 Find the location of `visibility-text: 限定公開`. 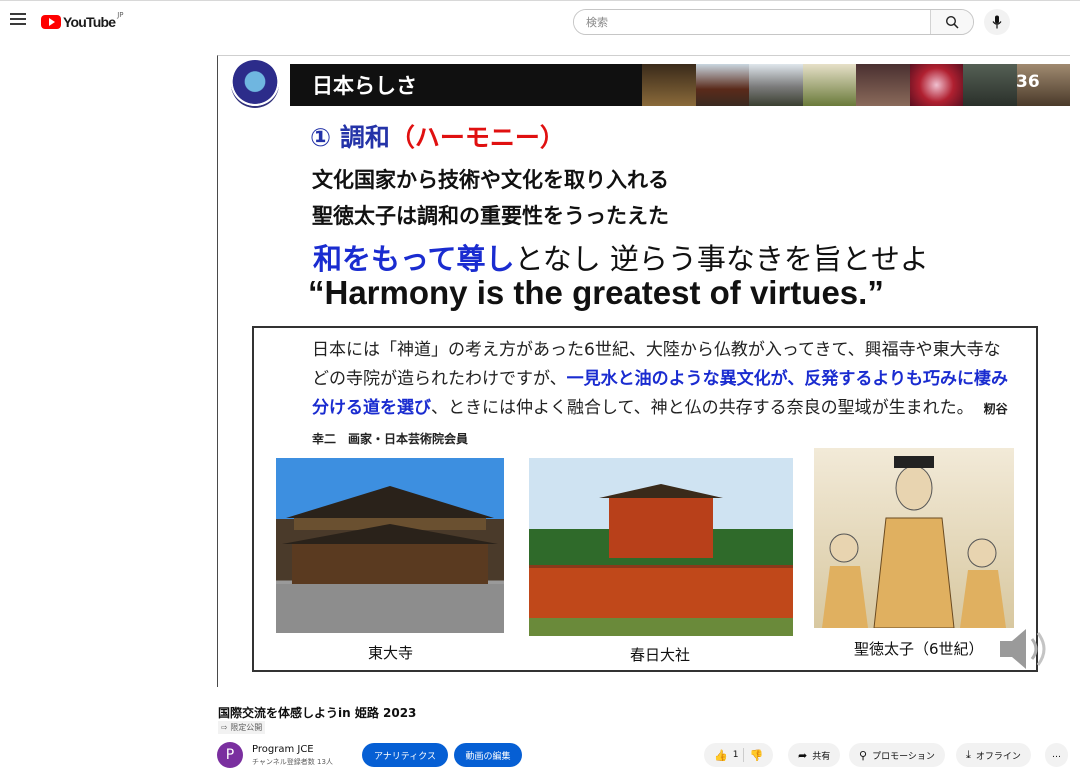

visibility-text: 限定公開 is located at coordinates (246, 727).